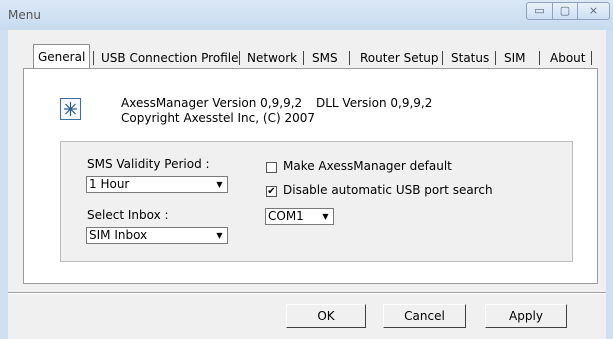 The height and width of the screenshot is (339, 613). I want to click on checkmark-icon: ✔, so click(271, 191).